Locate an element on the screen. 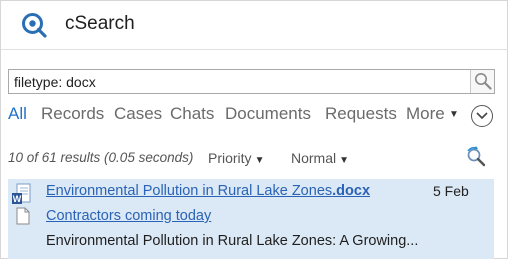 The height and width of the screenshot is (259, 508). tab-records: Records is located at coordinates (72, 114).